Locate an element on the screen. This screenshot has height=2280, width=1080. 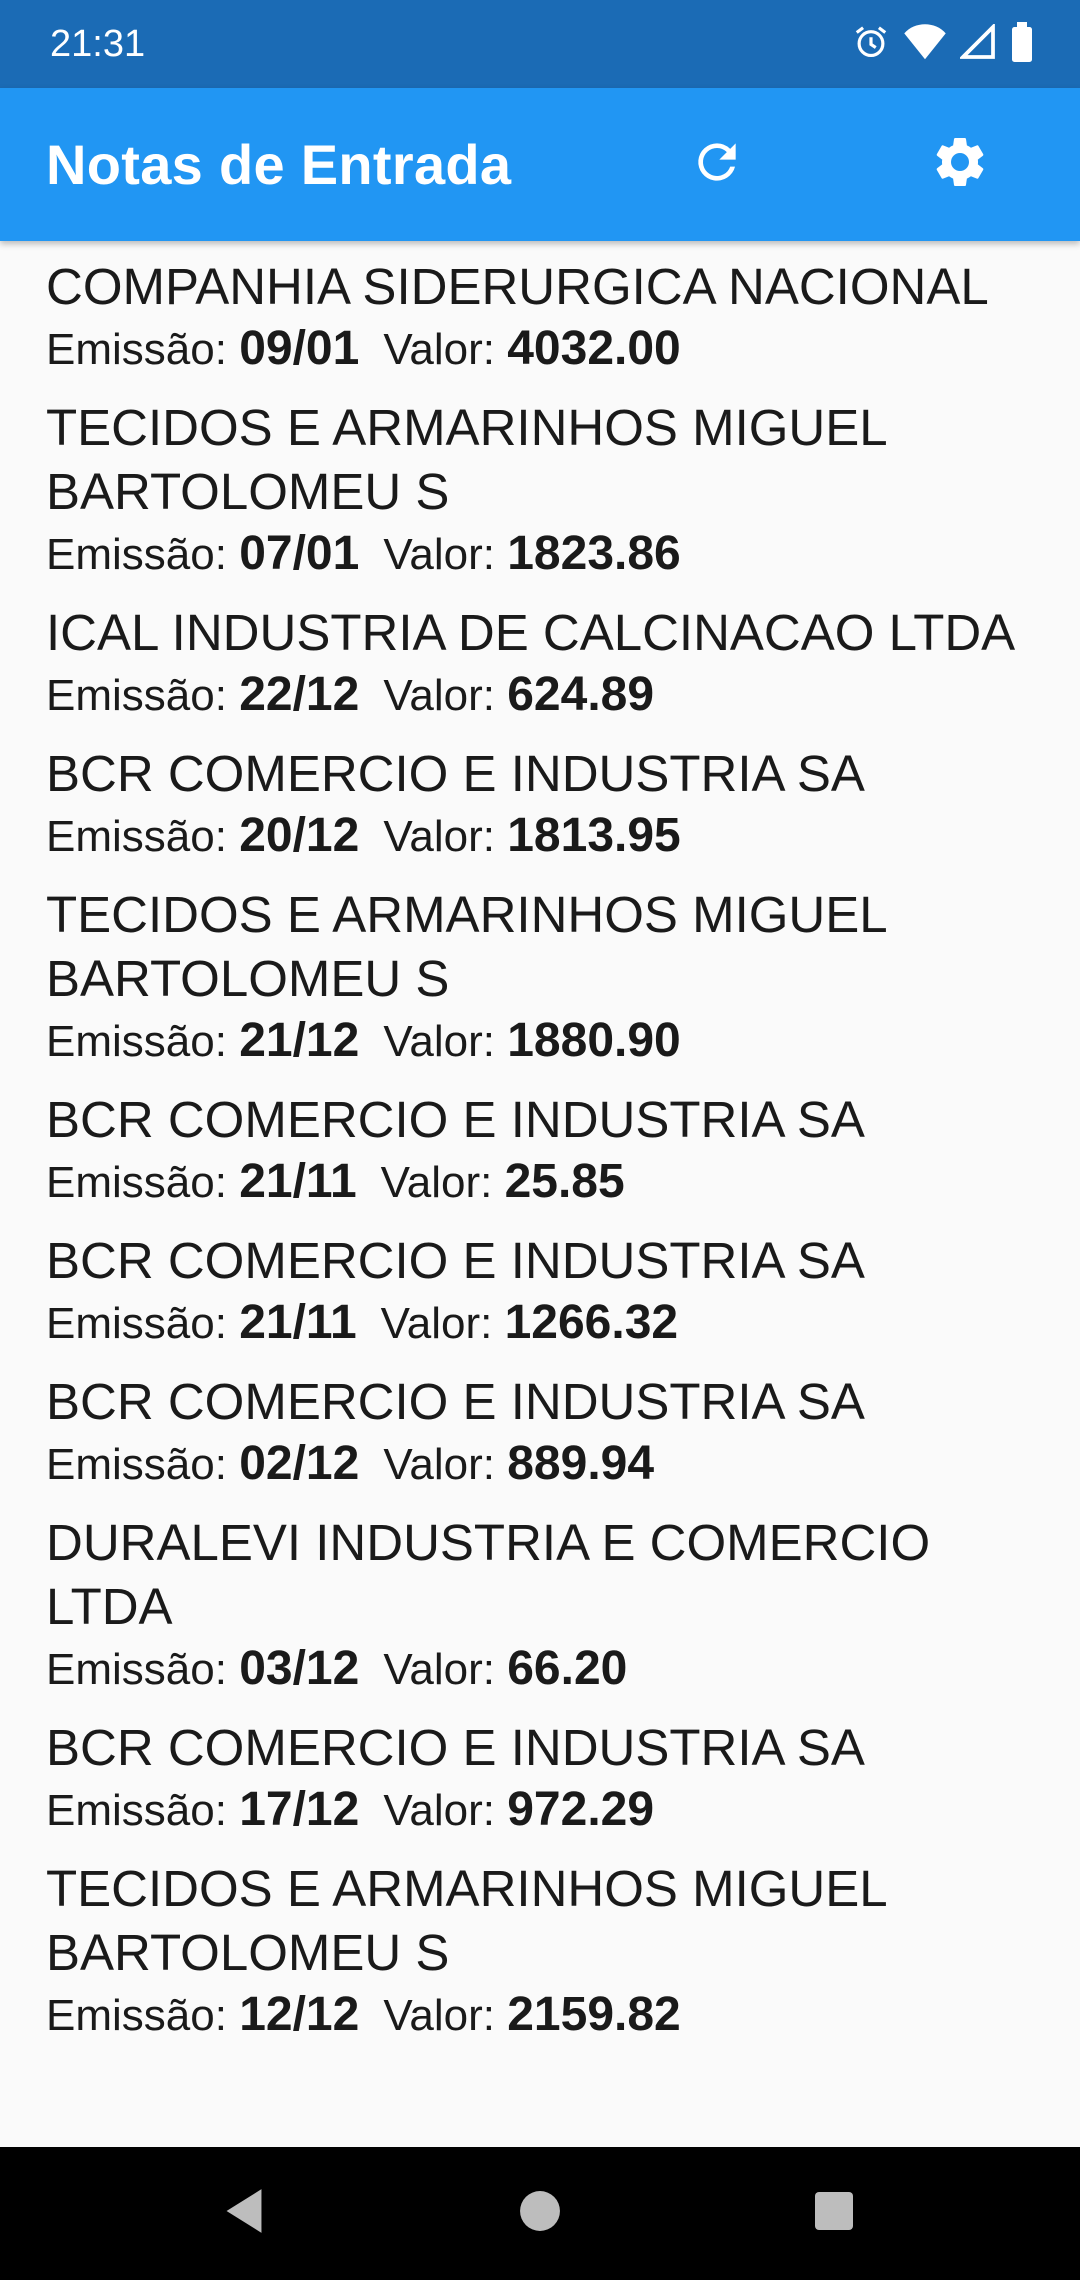
emissao-value: 12/12 is located at coordinates (299, 2014).